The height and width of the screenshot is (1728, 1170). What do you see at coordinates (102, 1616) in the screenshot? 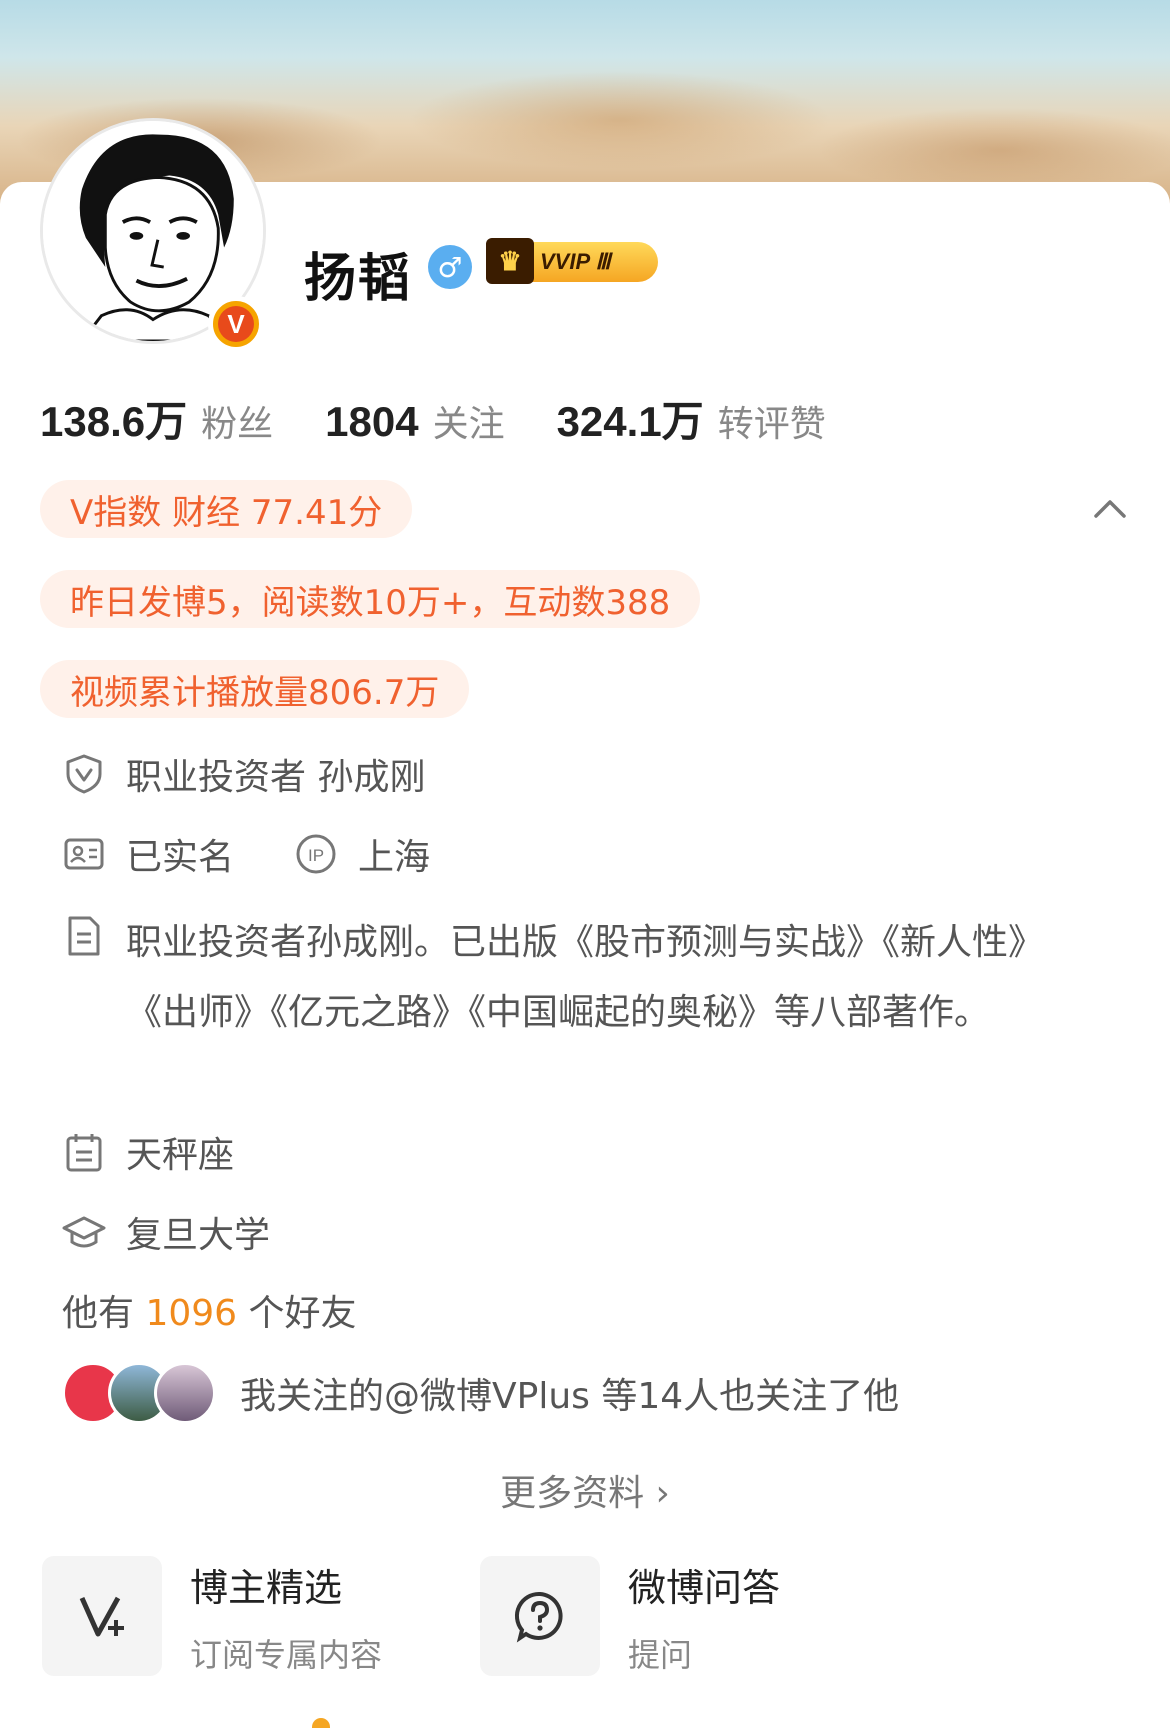
I see `vplus-icon` at bounding box center [102, 1616].